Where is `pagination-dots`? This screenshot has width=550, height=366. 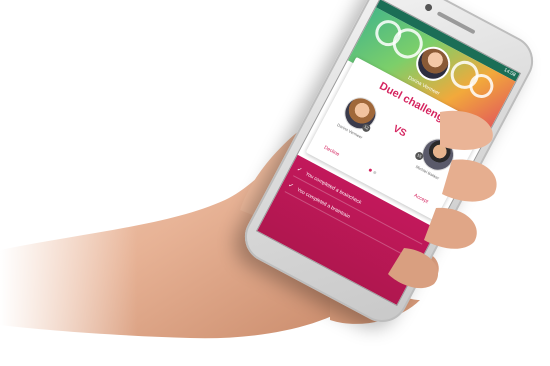
pagination-dots is located at coordinates (380, 167).